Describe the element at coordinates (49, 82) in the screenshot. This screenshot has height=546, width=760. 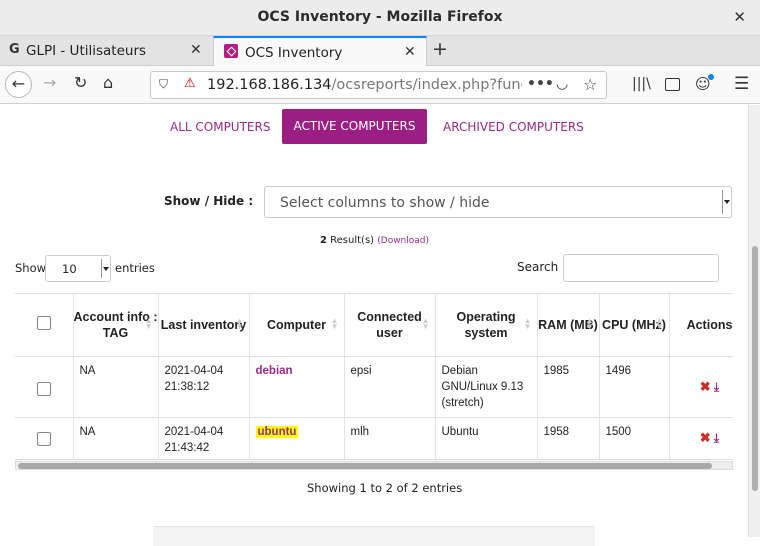
I see `forward-arrow-icon: →` at that location.